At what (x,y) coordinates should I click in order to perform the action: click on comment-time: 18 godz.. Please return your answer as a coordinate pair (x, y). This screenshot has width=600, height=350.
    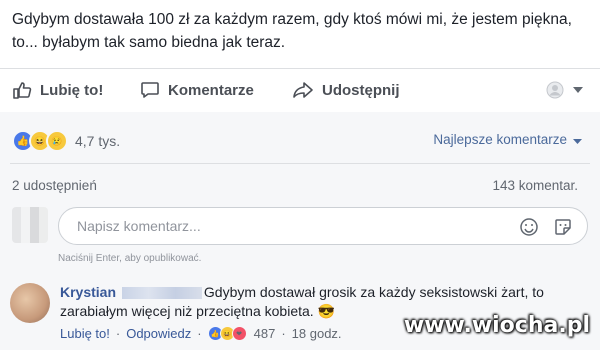
    Looking at the image, I should click on (317, 333).